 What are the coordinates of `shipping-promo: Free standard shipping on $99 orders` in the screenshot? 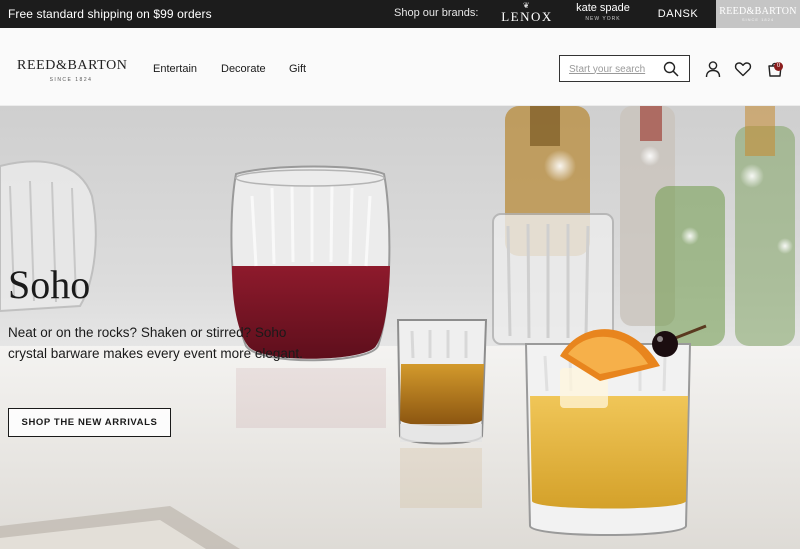 It's located at (110, 14).